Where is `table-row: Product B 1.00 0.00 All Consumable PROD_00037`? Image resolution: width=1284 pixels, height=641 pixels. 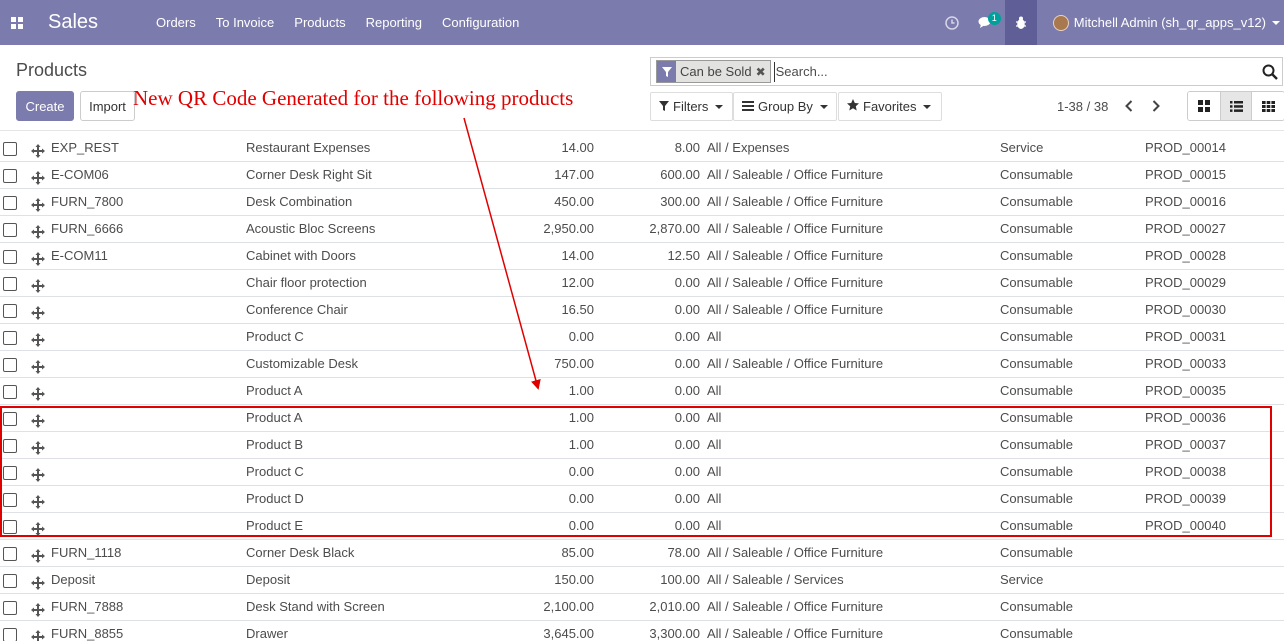 table-row: Product B 1.00 0.00 All Consumable PROD_00037 is located at coordinates (642, 445).